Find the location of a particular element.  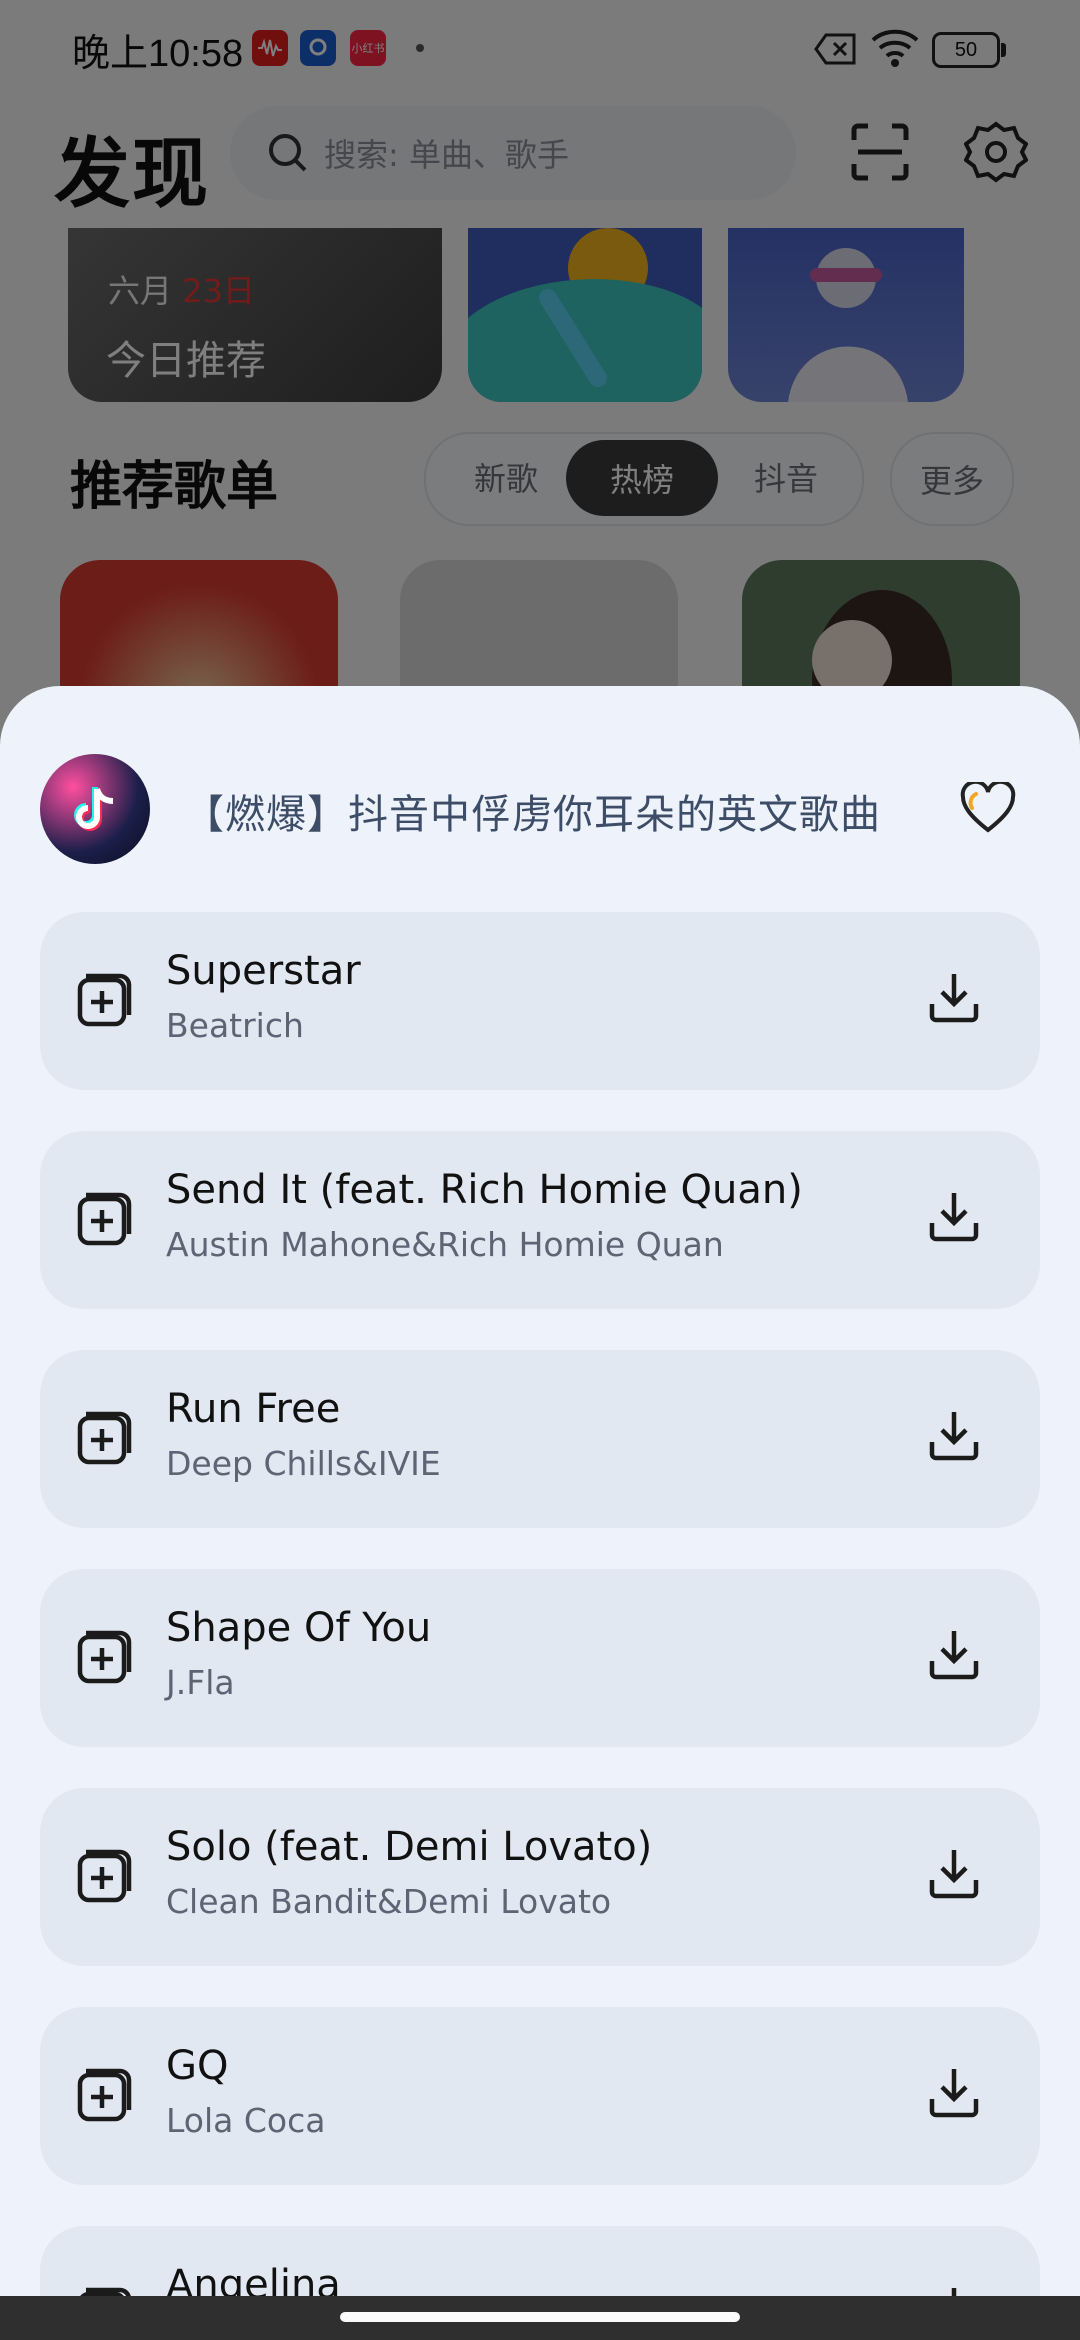

song-artist: Deep Chills&IVIE is located at coordinates (303, 1463).